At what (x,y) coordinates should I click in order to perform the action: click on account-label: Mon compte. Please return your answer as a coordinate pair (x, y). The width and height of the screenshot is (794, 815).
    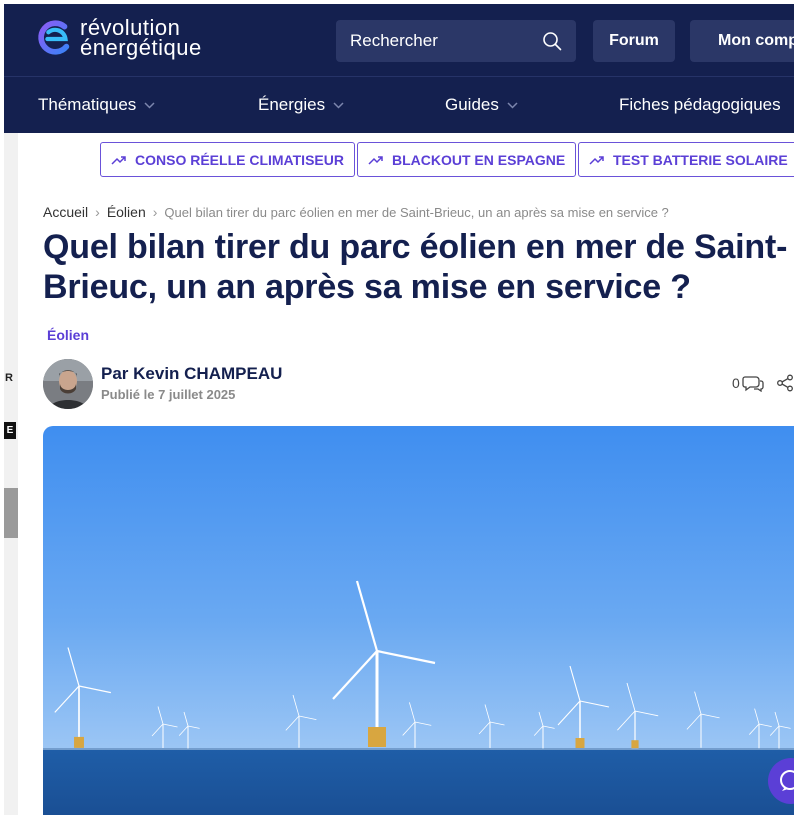
    Looking at the image, I should click on (756, 40).